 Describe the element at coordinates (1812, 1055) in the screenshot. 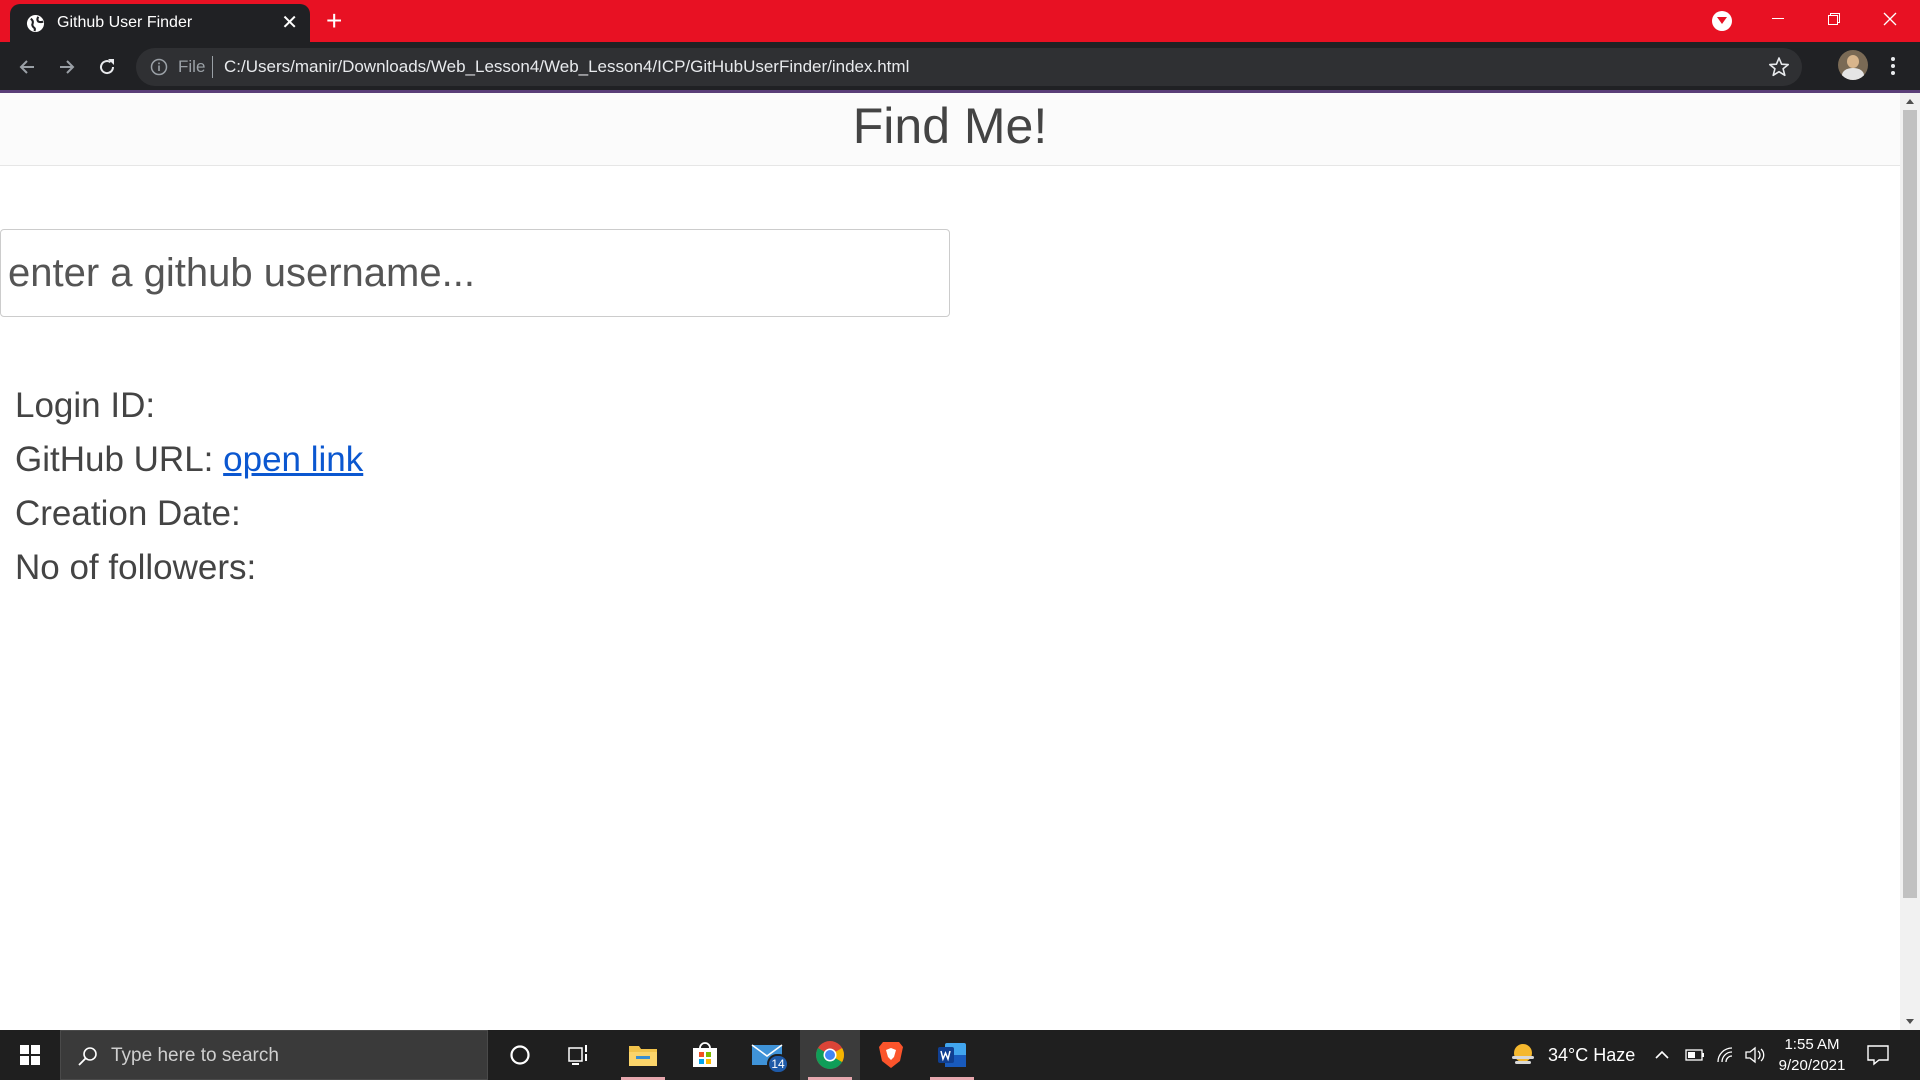

I see `clock: 1:55 AM 9/20/2021` at that location.